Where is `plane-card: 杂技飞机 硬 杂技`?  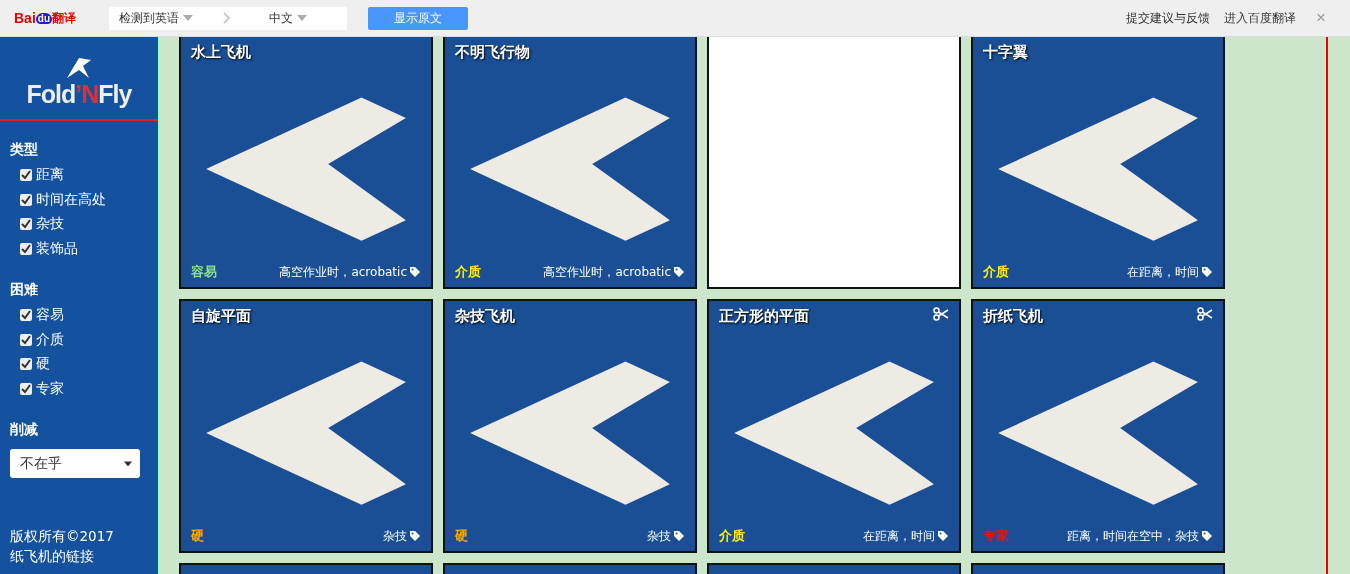
plane-card: 杂技飞机 硬 杂技 is located at coordinates (570, 426).